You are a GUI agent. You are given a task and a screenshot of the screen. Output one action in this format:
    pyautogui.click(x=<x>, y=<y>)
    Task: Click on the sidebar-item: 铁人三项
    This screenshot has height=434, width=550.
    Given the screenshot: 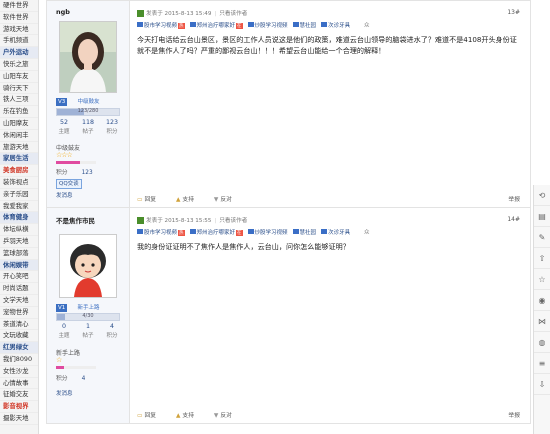 What is the action you would take?
    pyautogui.click(x=19, y=100)
    